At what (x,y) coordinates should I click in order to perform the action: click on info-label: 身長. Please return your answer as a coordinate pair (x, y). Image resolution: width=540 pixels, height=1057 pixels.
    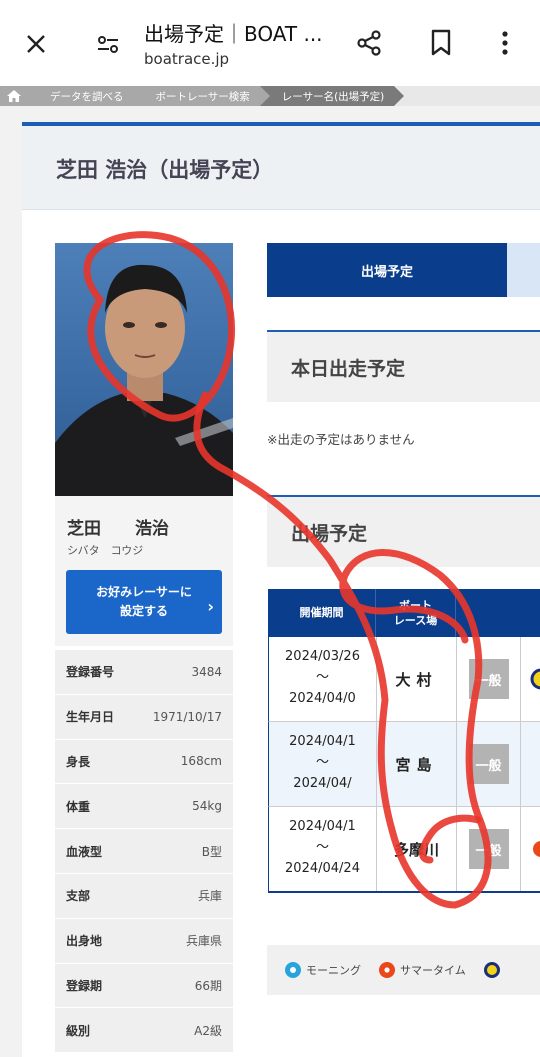
    Looking at the image, I should click on (78, 761).